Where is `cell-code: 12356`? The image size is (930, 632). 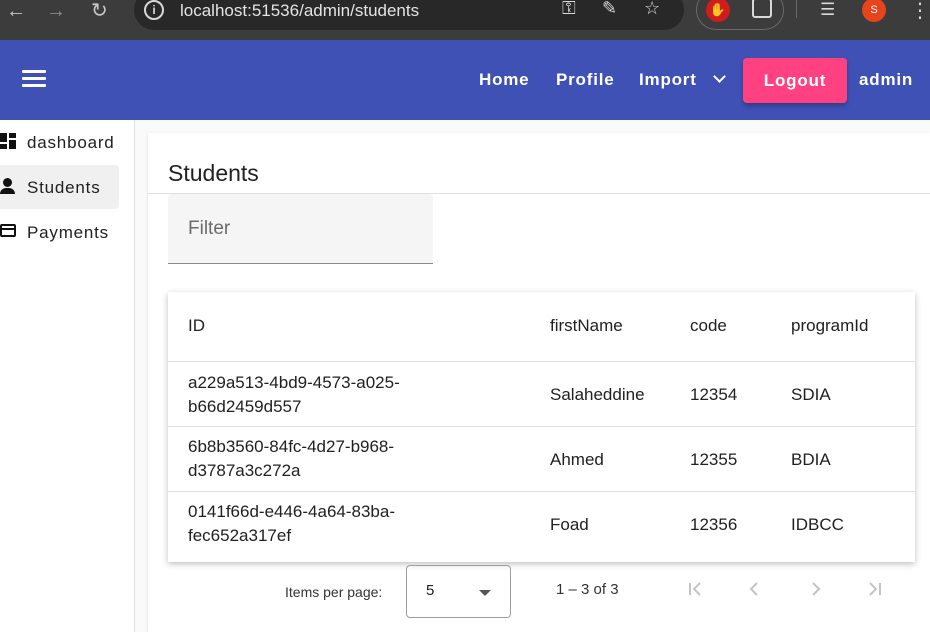 cell-code: 12356 is located at coordinates (714, 524).